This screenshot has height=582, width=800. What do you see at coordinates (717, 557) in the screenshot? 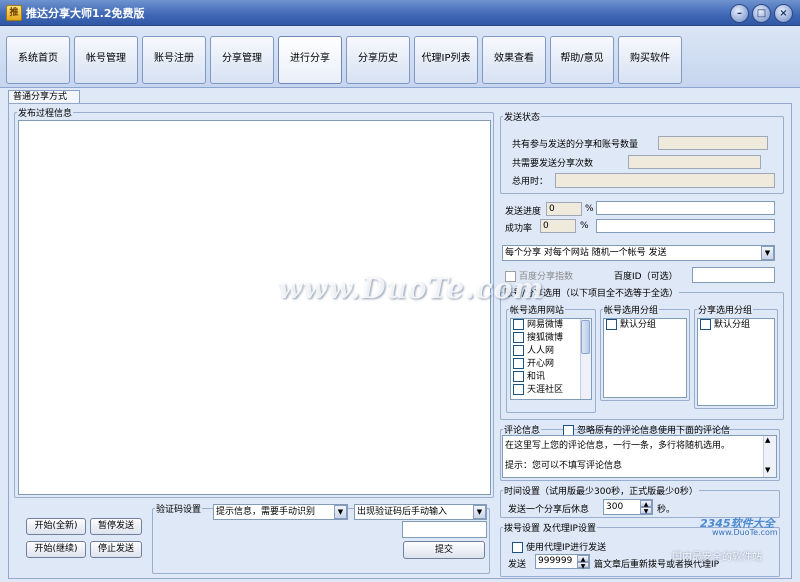
I see `watermark-slogan: 国内最安全的软件站` at bounding box center [717, 557].